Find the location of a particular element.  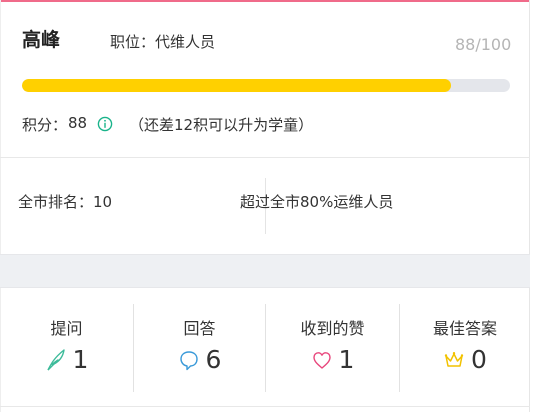

speech-bubble-icon is located at coordinates (188, 361).